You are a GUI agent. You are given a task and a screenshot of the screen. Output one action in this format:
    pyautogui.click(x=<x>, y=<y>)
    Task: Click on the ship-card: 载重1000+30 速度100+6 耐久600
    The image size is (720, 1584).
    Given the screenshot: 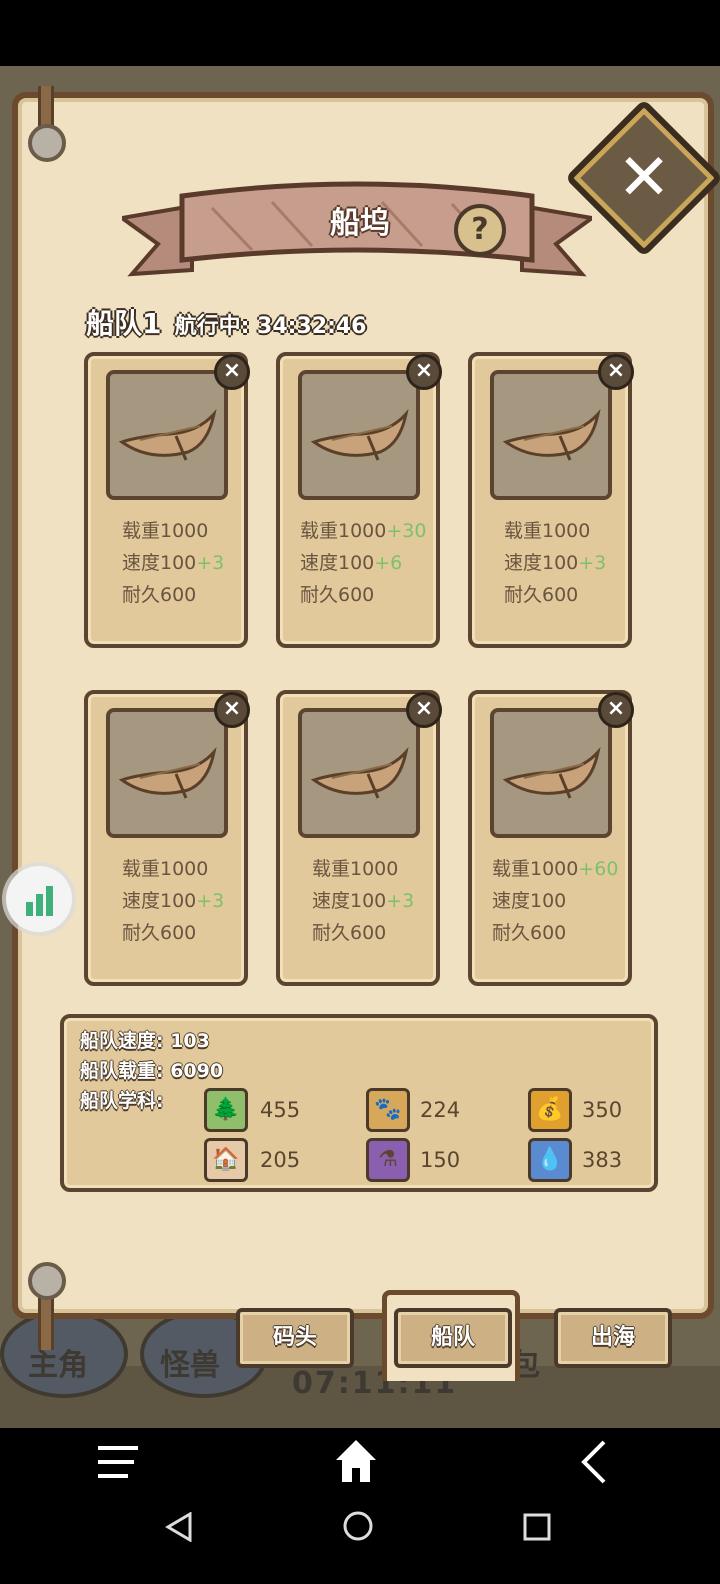 What is the action you would take?
    pyautogui.click(x=358, y=500)
    